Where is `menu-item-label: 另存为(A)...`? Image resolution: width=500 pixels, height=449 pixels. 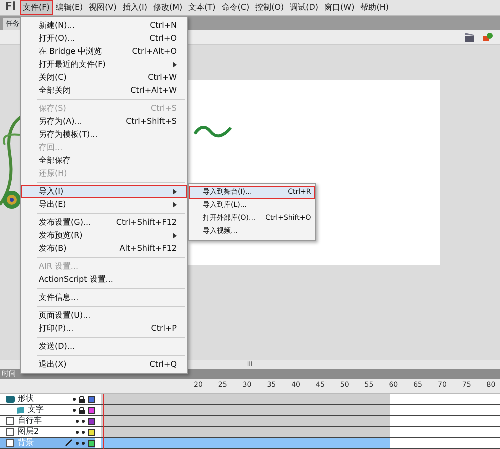
menu-item-label: 另存为(A)... is located at coordinates (60, 122).